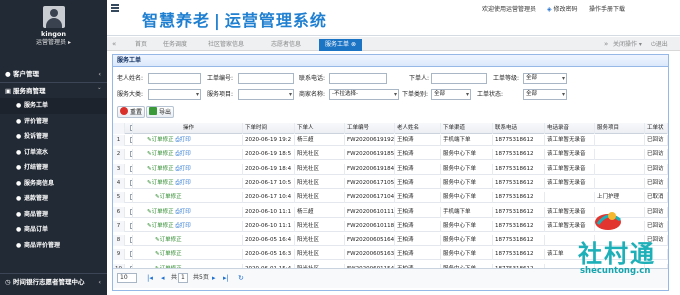 This screenshot has height=295, width=680. What do you see at coordinates (53, 74) in the screenshot?
I see `sidebar-item-customer: ● 客户管理 ‹` at bounding box center [53, 74].